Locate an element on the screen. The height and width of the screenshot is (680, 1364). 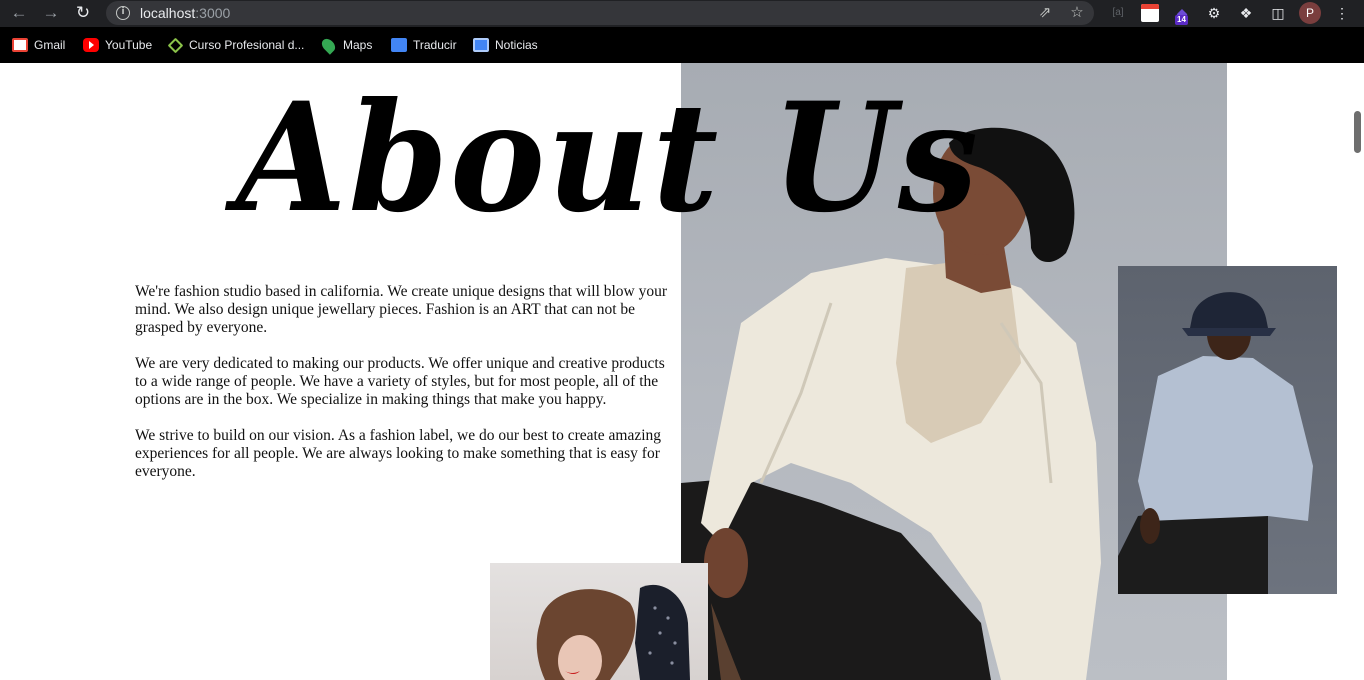
side-photo-illustration is located at coordinates (1215, 443).